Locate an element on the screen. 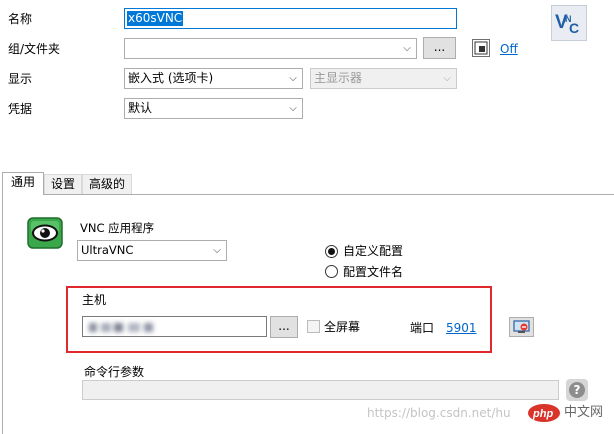  php-logo-icon: php is located at coordinates (544, 413).